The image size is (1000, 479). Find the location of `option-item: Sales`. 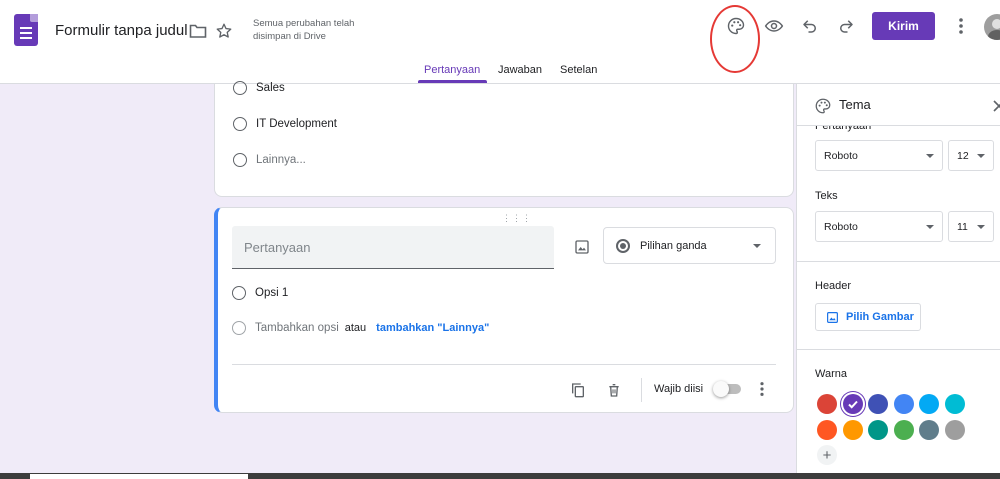

option-item: Sales is located at coordinates (259, 88).